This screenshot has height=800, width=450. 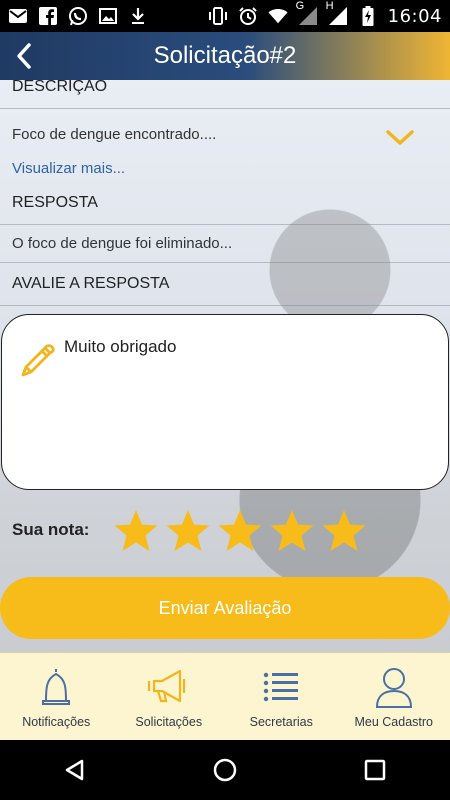 What do you see at coordinates (91, 283) in the screenshot?
I see `avalie-label: AVALIE A RESPOSTA` at bounding box center [91, 283].